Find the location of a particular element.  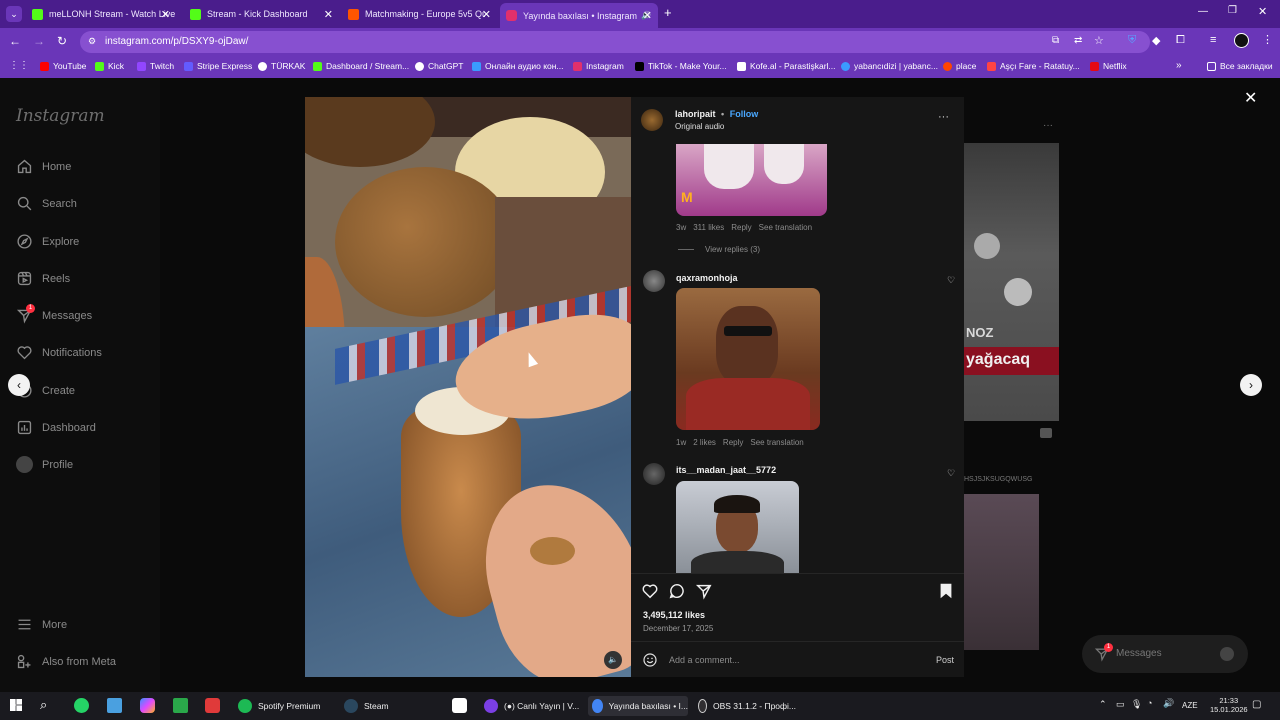

forward-button: → is located at coordinates (39, 41).